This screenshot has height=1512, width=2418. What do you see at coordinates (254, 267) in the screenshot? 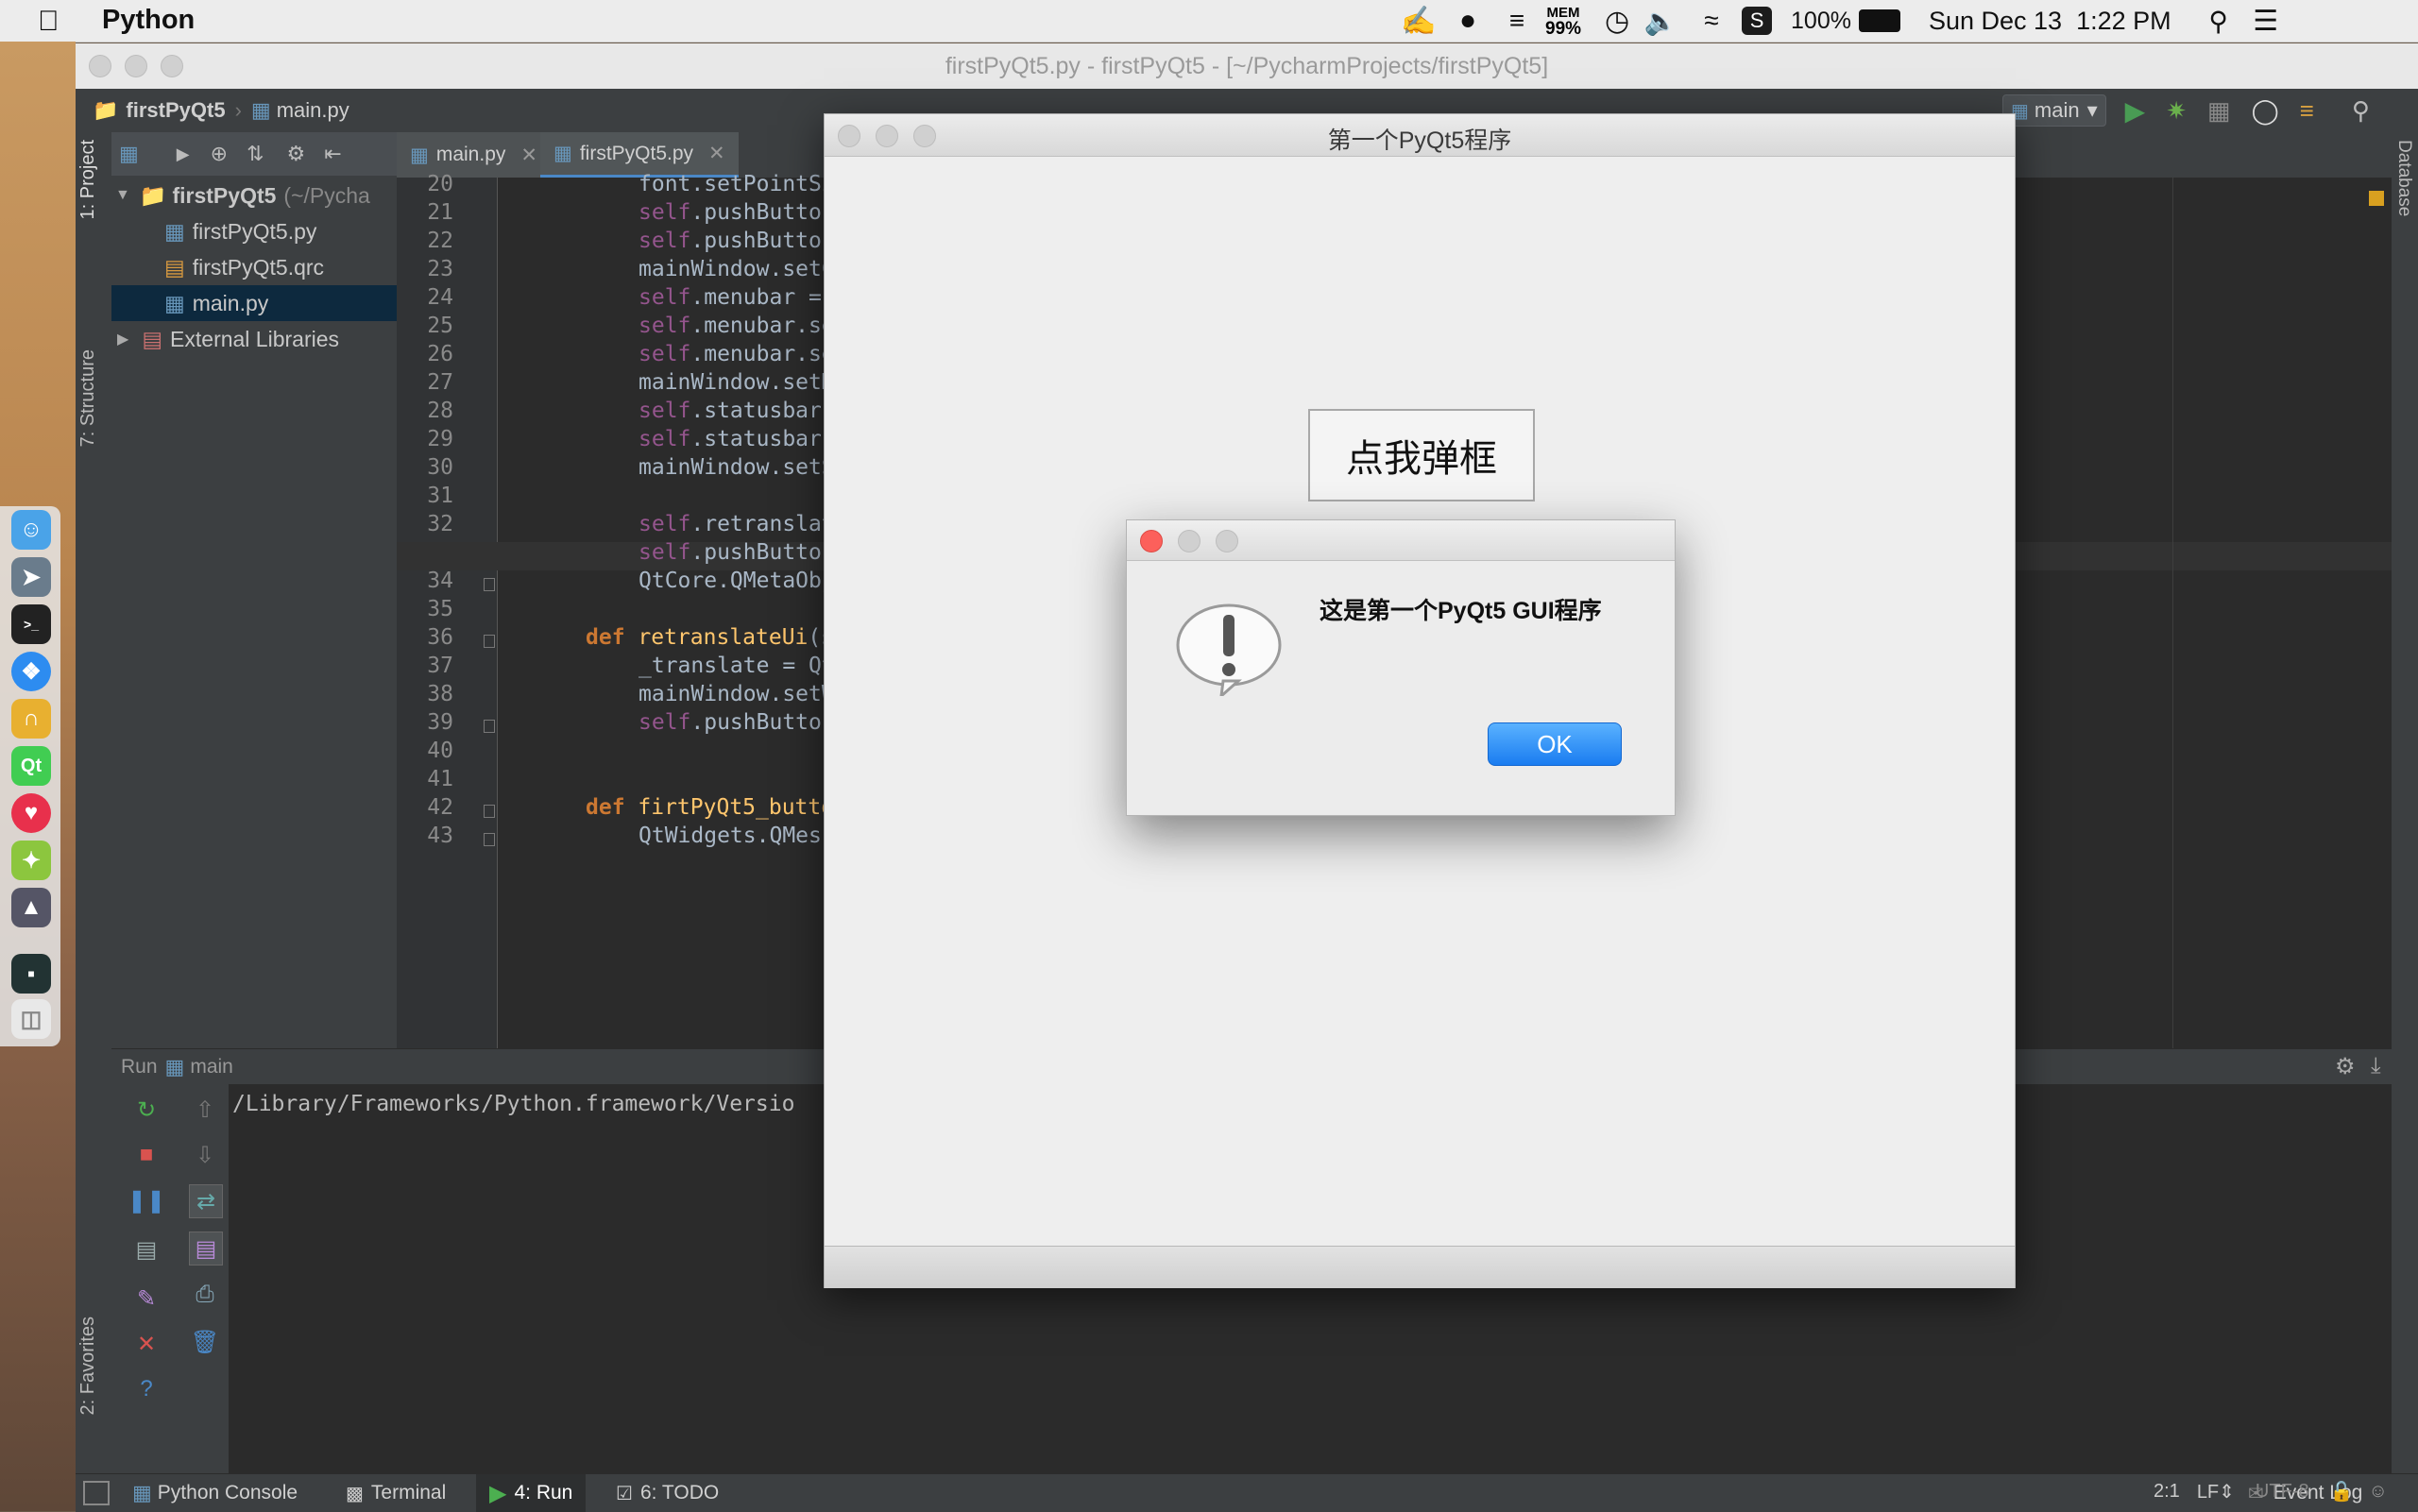
I see `tree-item-firstpyqt5-qrc: ▤ firstPyQt5.qrc` at bounding box center [254, 267].